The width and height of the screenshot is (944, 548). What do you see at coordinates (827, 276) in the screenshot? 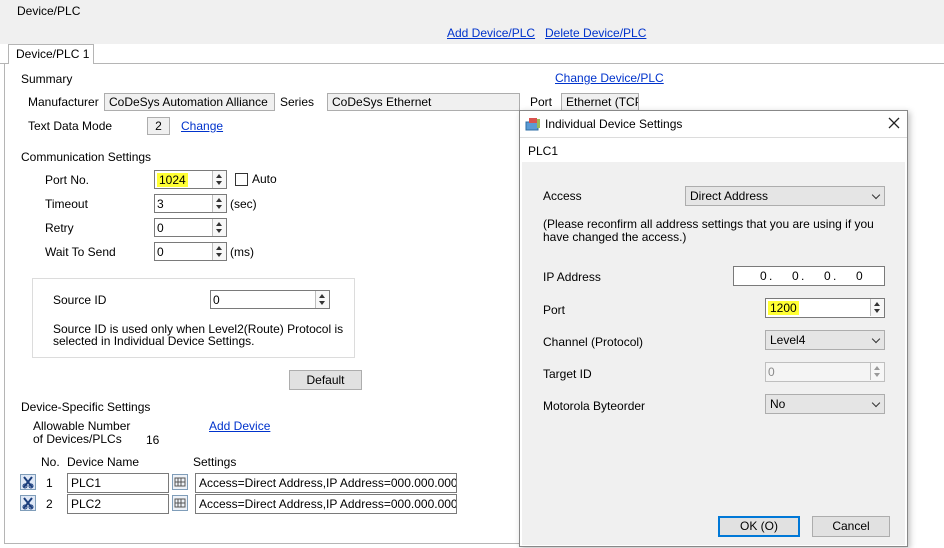
I see `ip-octet-3: 0` at bounding box center [827, 276].